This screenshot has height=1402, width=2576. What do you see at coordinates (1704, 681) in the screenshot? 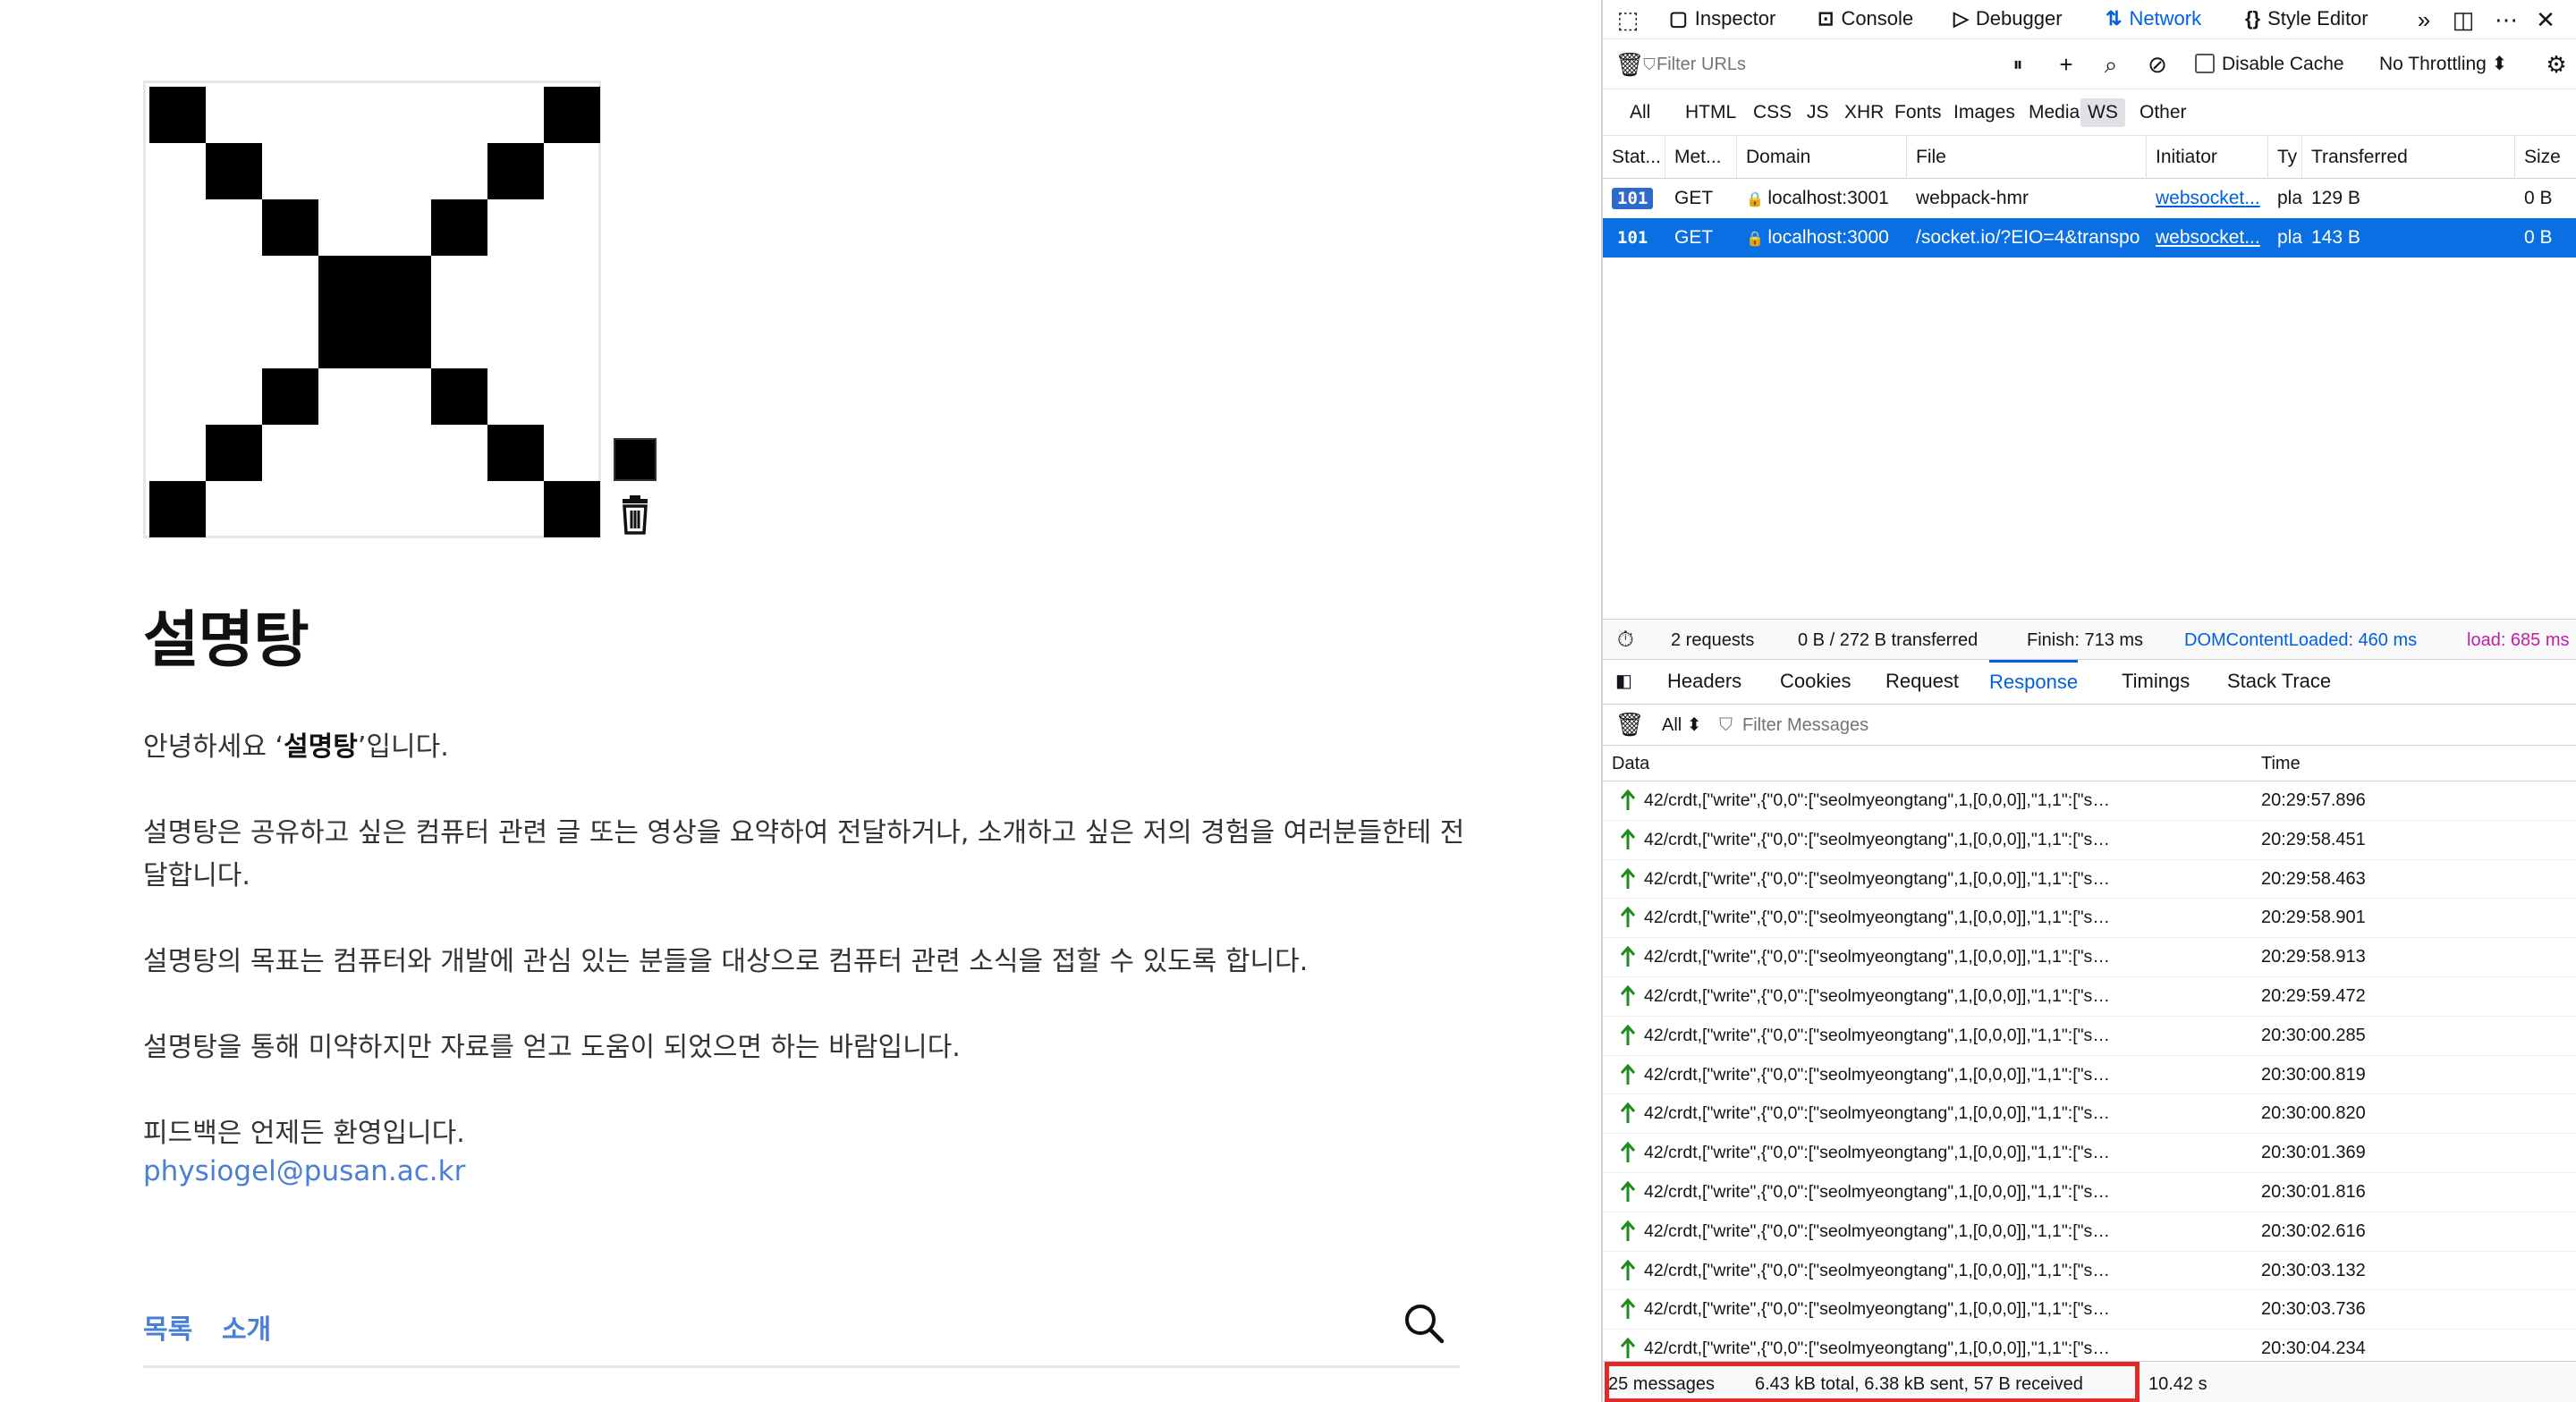
I see `tab-headers: Headers` at bounding box center [1704, 681].